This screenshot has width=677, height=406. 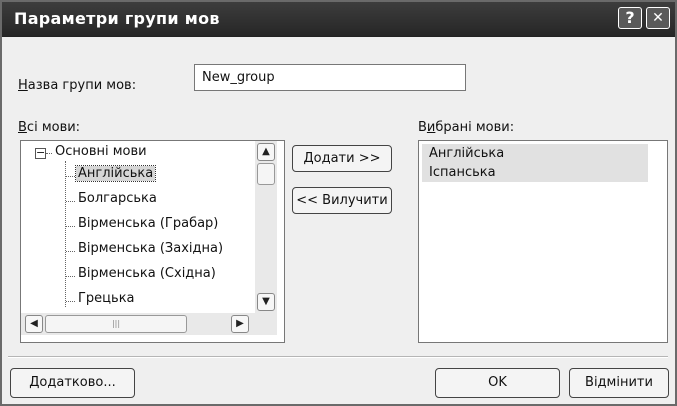 I want to click on vertical-scroll-thumb, so click(x=266, y=174).